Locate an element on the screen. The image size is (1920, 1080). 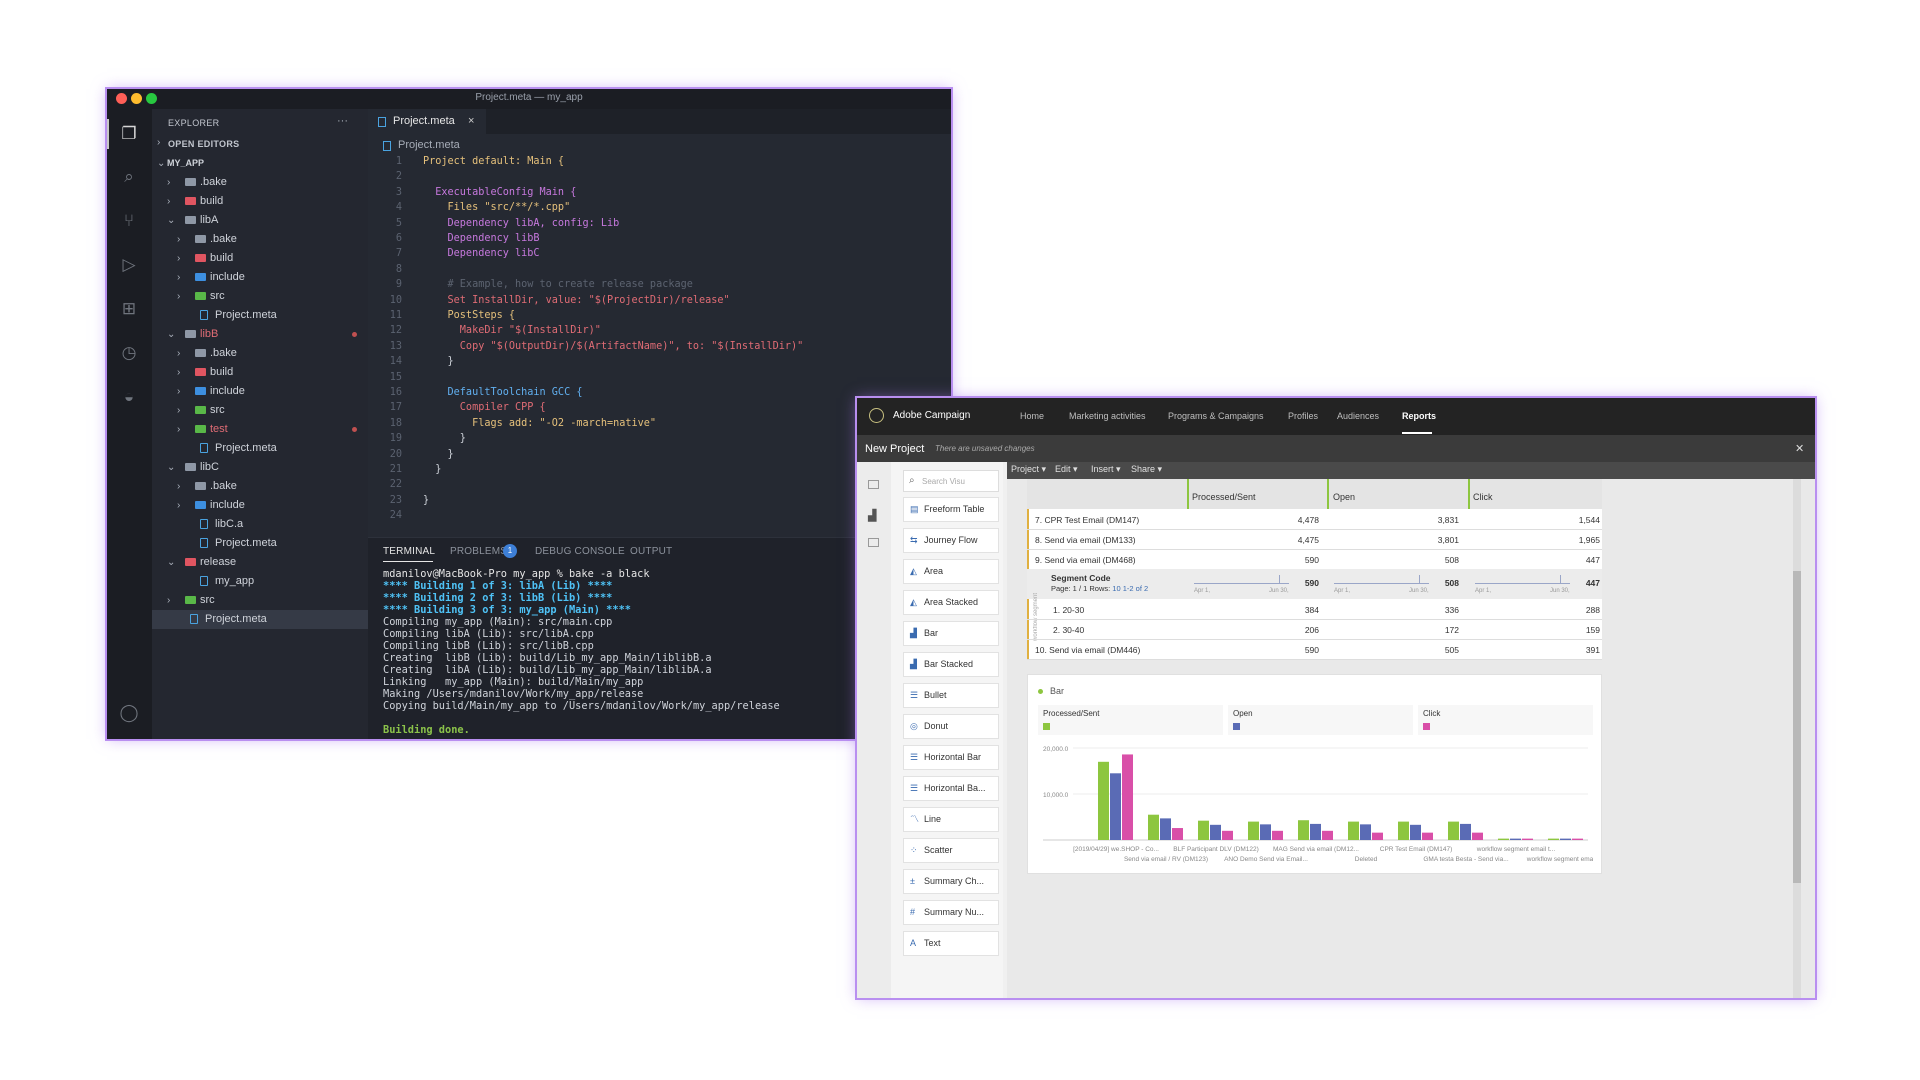
tree-item-label: libB is located at coordinates (209, 334).